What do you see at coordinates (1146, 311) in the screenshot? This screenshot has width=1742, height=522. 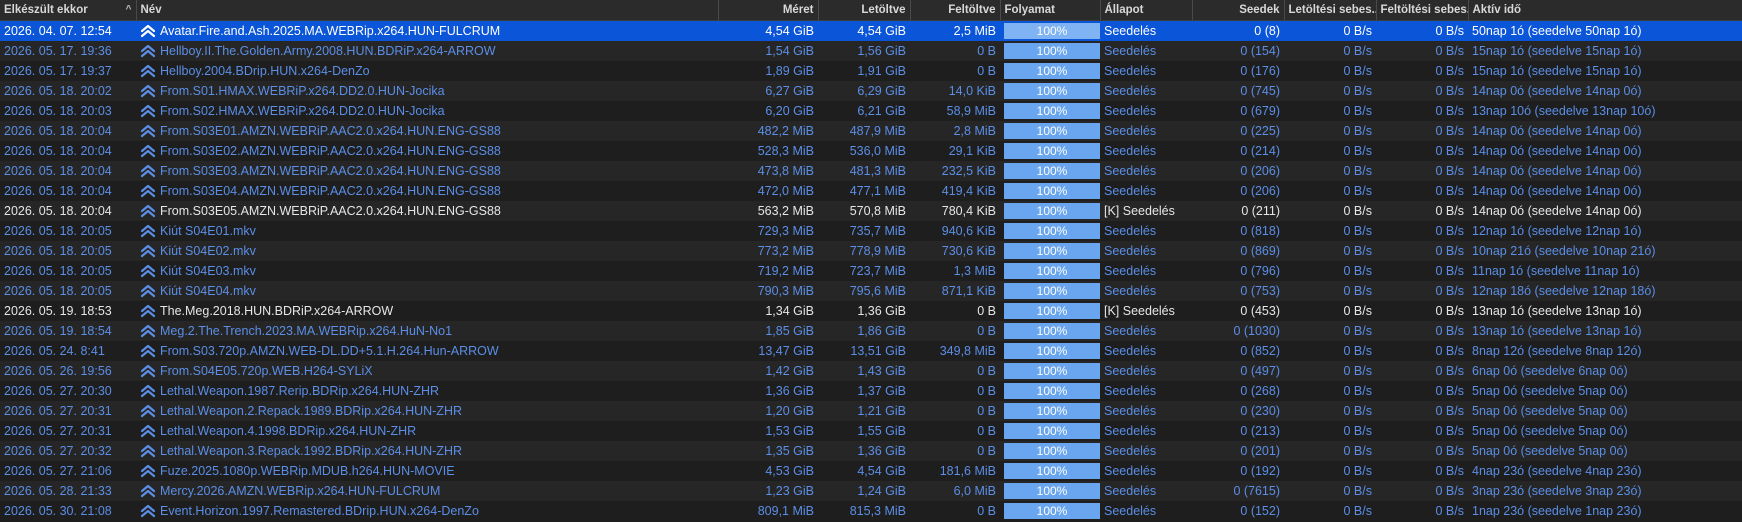 I see `state-cell: [K] Seedelés` at bounding box center [1146, 311].